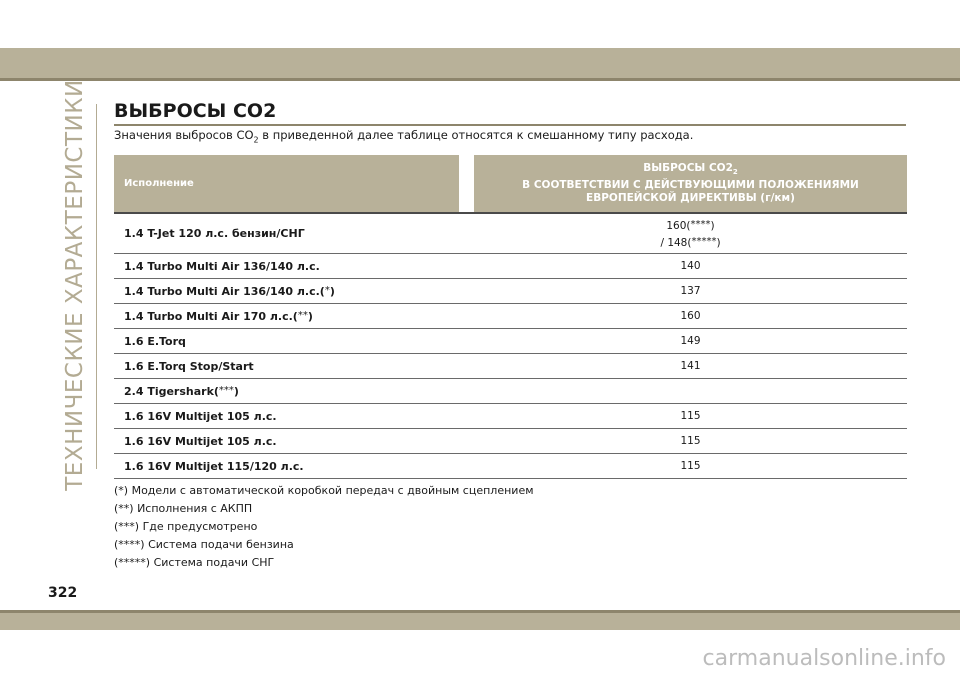 The width and height of the screenshot is (960, 678). Describe the element at coordinates (184, 135) in the screenshot. I see `intro-text-part1: Значения выбросов СО` at that location.